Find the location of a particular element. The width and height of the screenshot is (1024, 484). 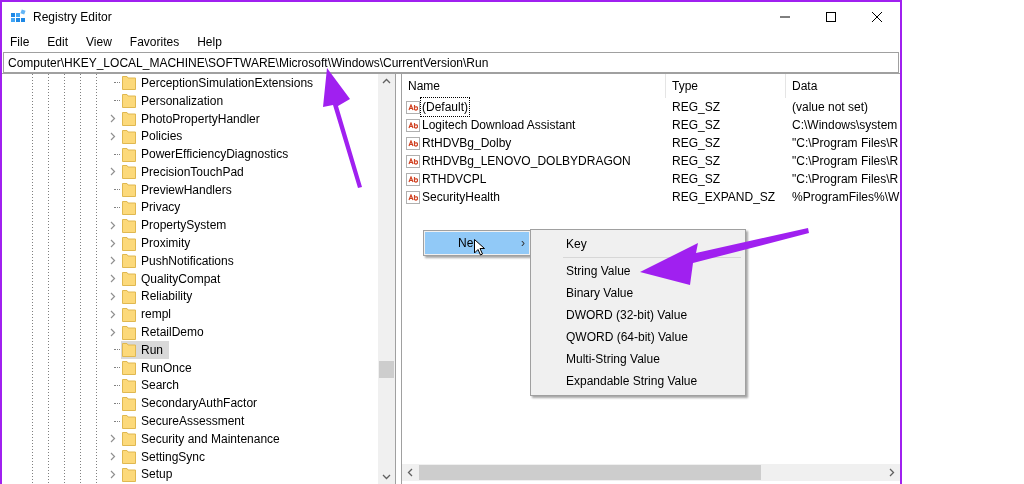

value-name: RtHDVBg_Dolby is located at coordinates (467, 143).